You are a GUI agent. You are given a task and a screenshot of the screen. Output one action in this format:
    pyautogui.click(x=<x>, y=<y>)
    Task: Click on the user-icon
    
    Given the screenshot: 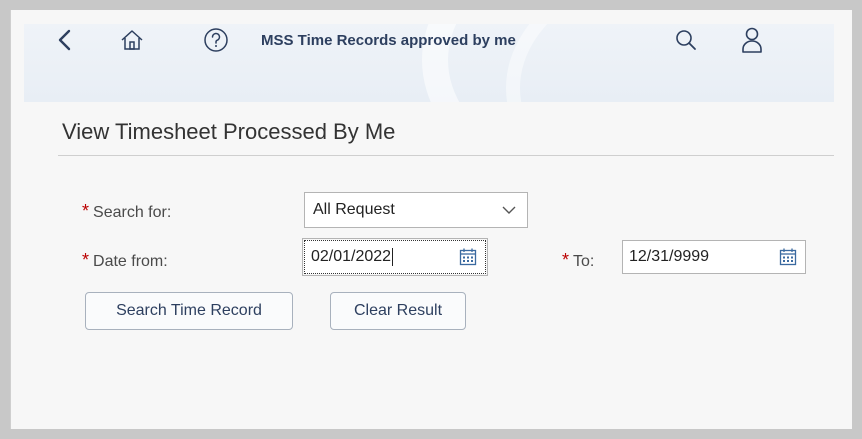 What is the action you would take?
    pyautogui.click(x=752, y=40)
    